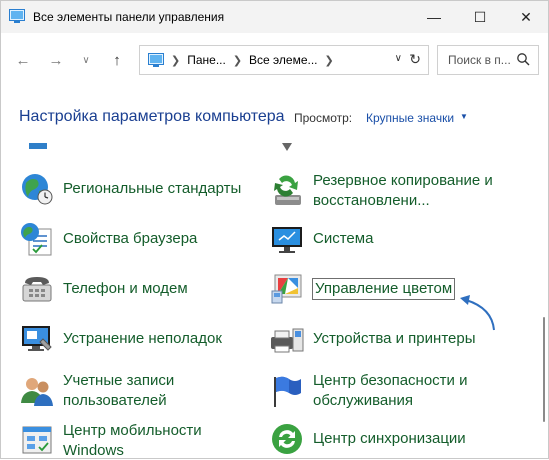 This screenshot has width=549, height=460. I want to click on item-label-line2: Windows, so click(93, 450).